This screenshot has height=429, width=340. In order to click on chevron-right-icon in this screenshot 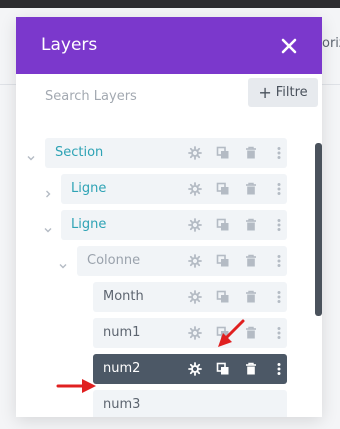, I will do `click(48, 191)`.